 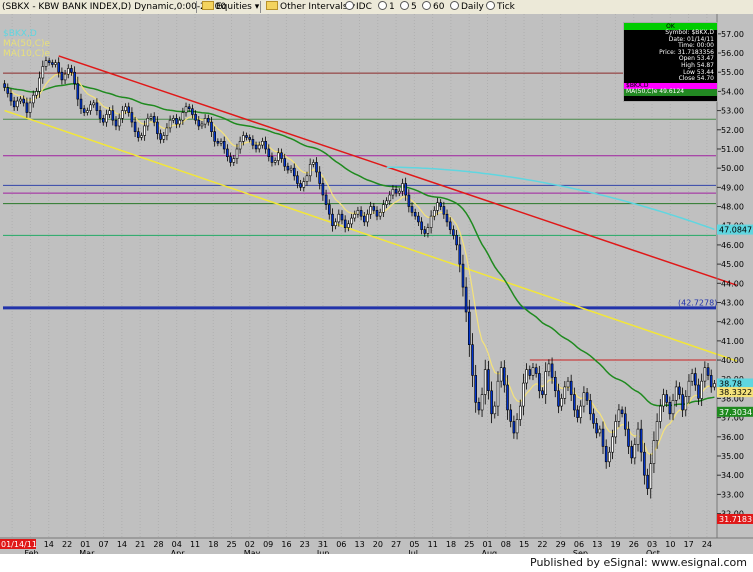 What do you see at coordinates (386, 7) in the screenshot?
I see `interval-1: 1` at bounding box center [386, 7].